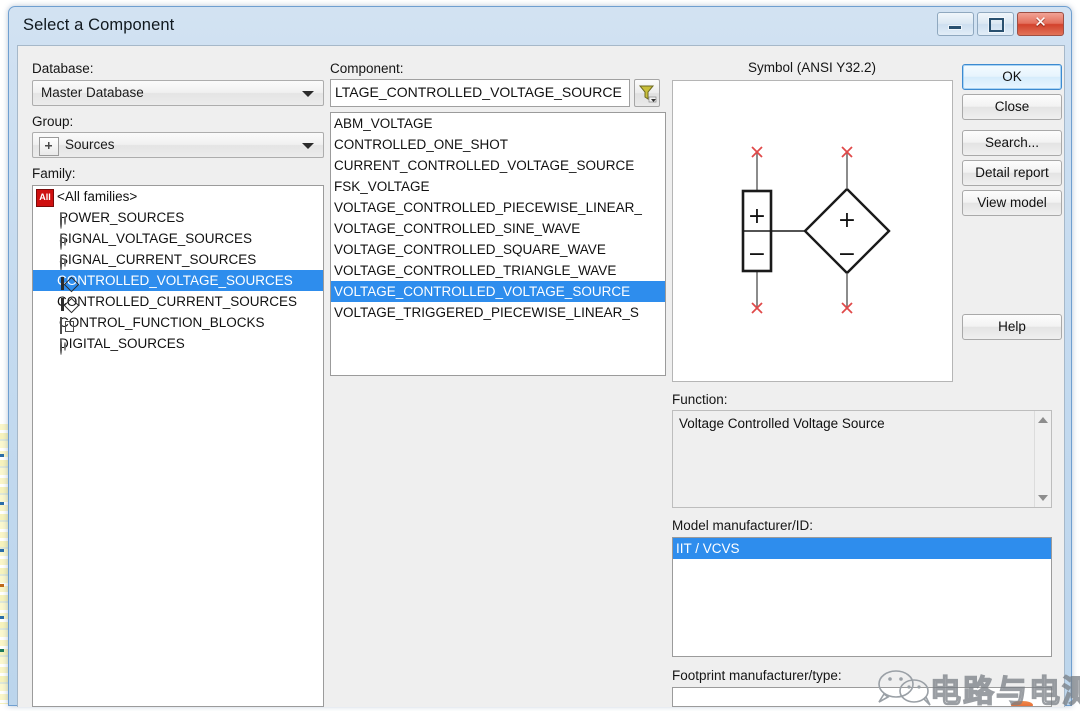  Describe the element at coordinates (955, 27) in the screenshot. I see `minimize-icon` at that location.